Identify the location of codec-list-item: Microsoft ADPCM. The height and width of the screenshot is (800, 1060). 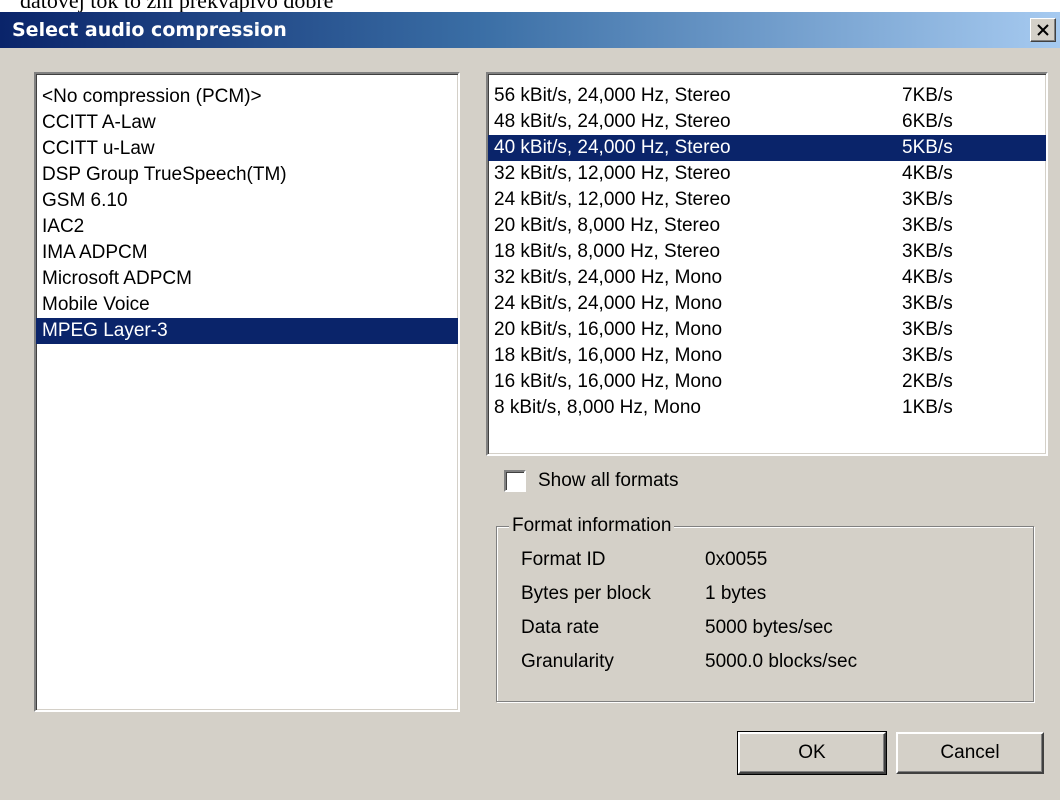
(247, 279).